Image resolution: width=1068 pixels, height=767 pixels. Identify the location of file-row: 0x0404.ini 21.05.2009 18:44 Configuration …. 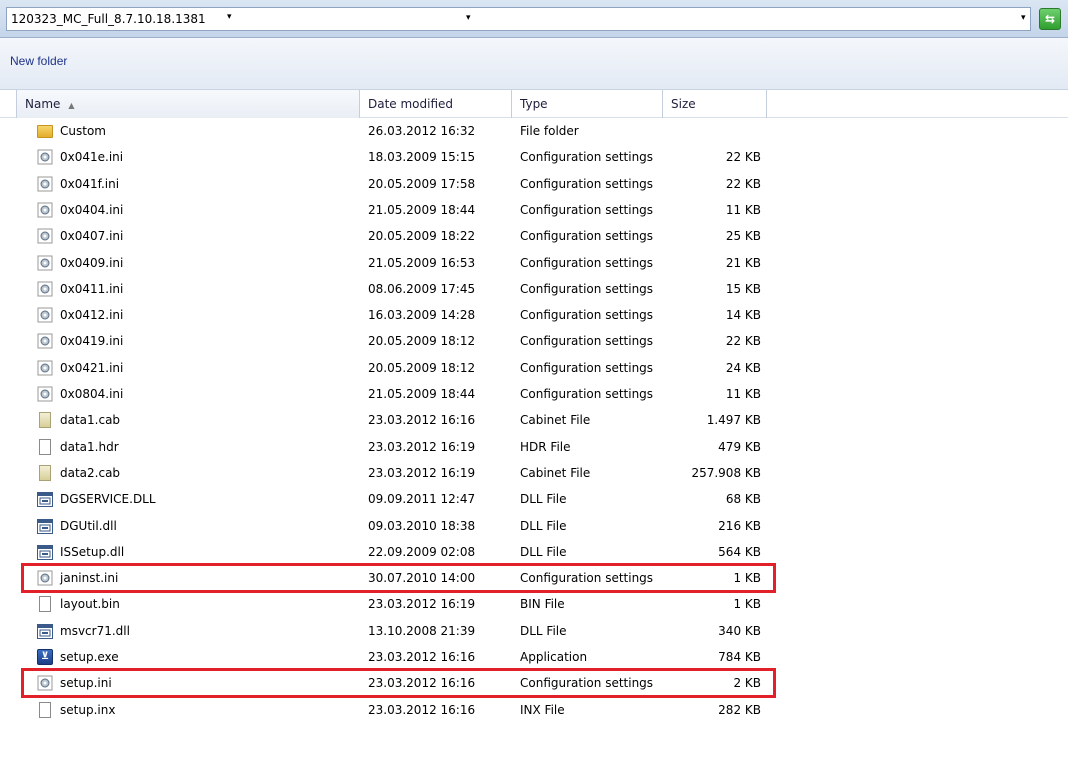
(534, 210).